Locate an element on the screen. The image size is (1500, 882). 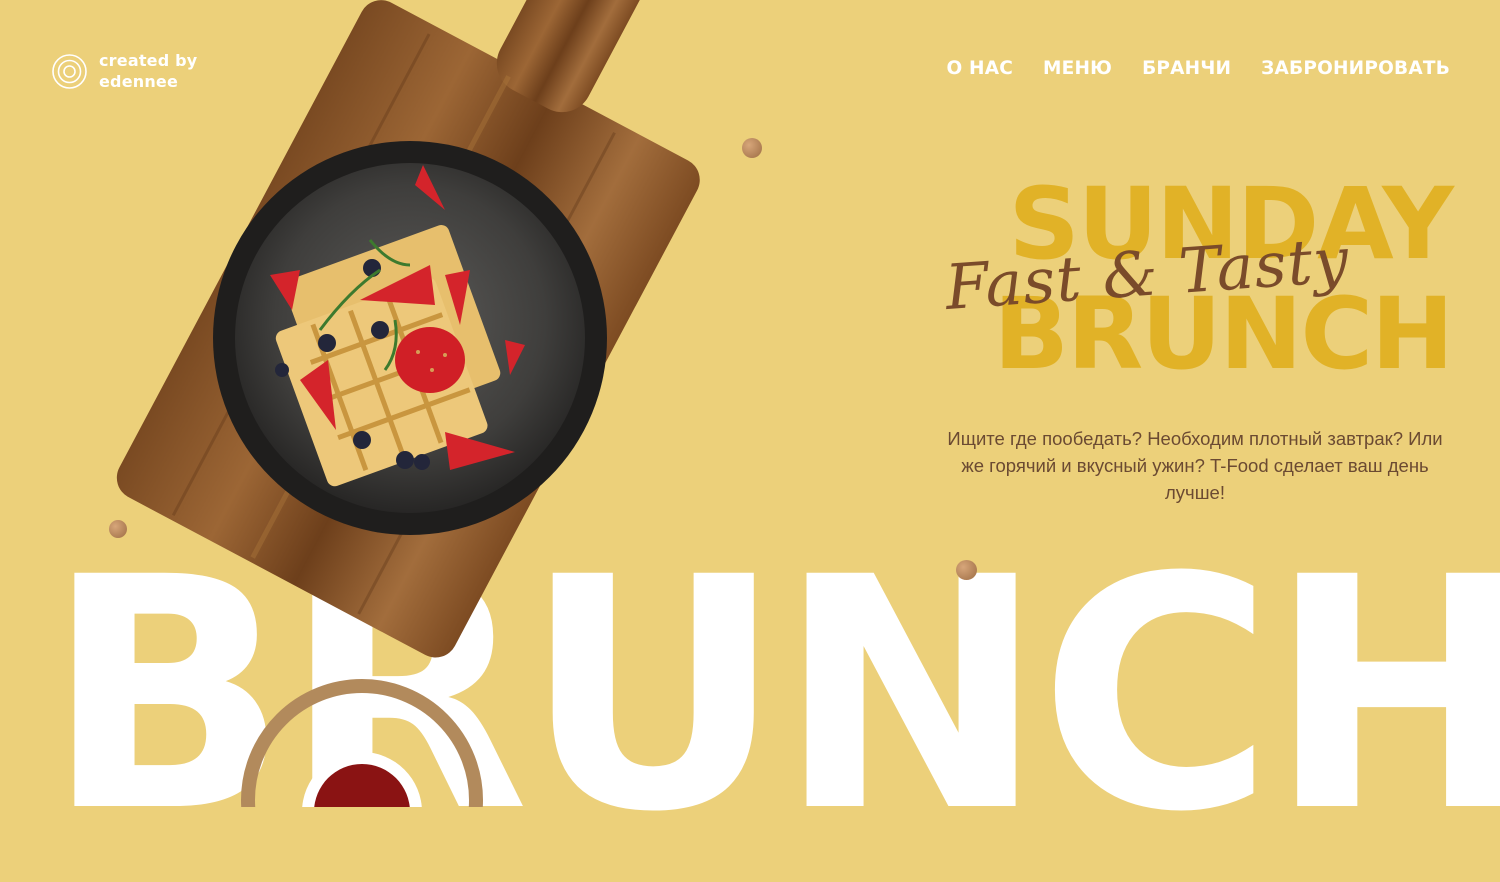
logo: created by edennee is located at coordinates (124, 71).